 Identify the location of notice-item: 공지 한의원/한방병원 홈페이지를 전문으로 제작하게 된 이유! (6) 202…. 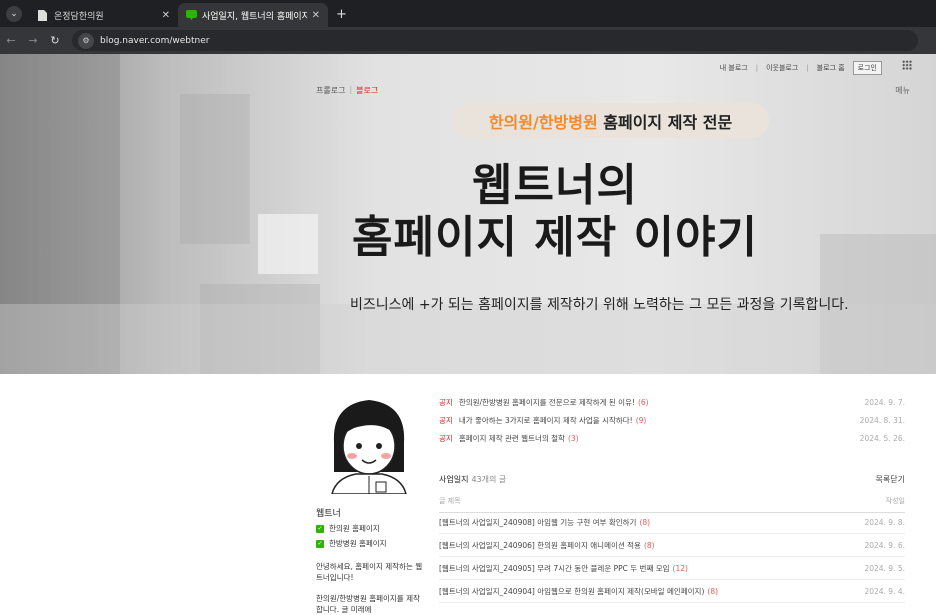
(672, 402).